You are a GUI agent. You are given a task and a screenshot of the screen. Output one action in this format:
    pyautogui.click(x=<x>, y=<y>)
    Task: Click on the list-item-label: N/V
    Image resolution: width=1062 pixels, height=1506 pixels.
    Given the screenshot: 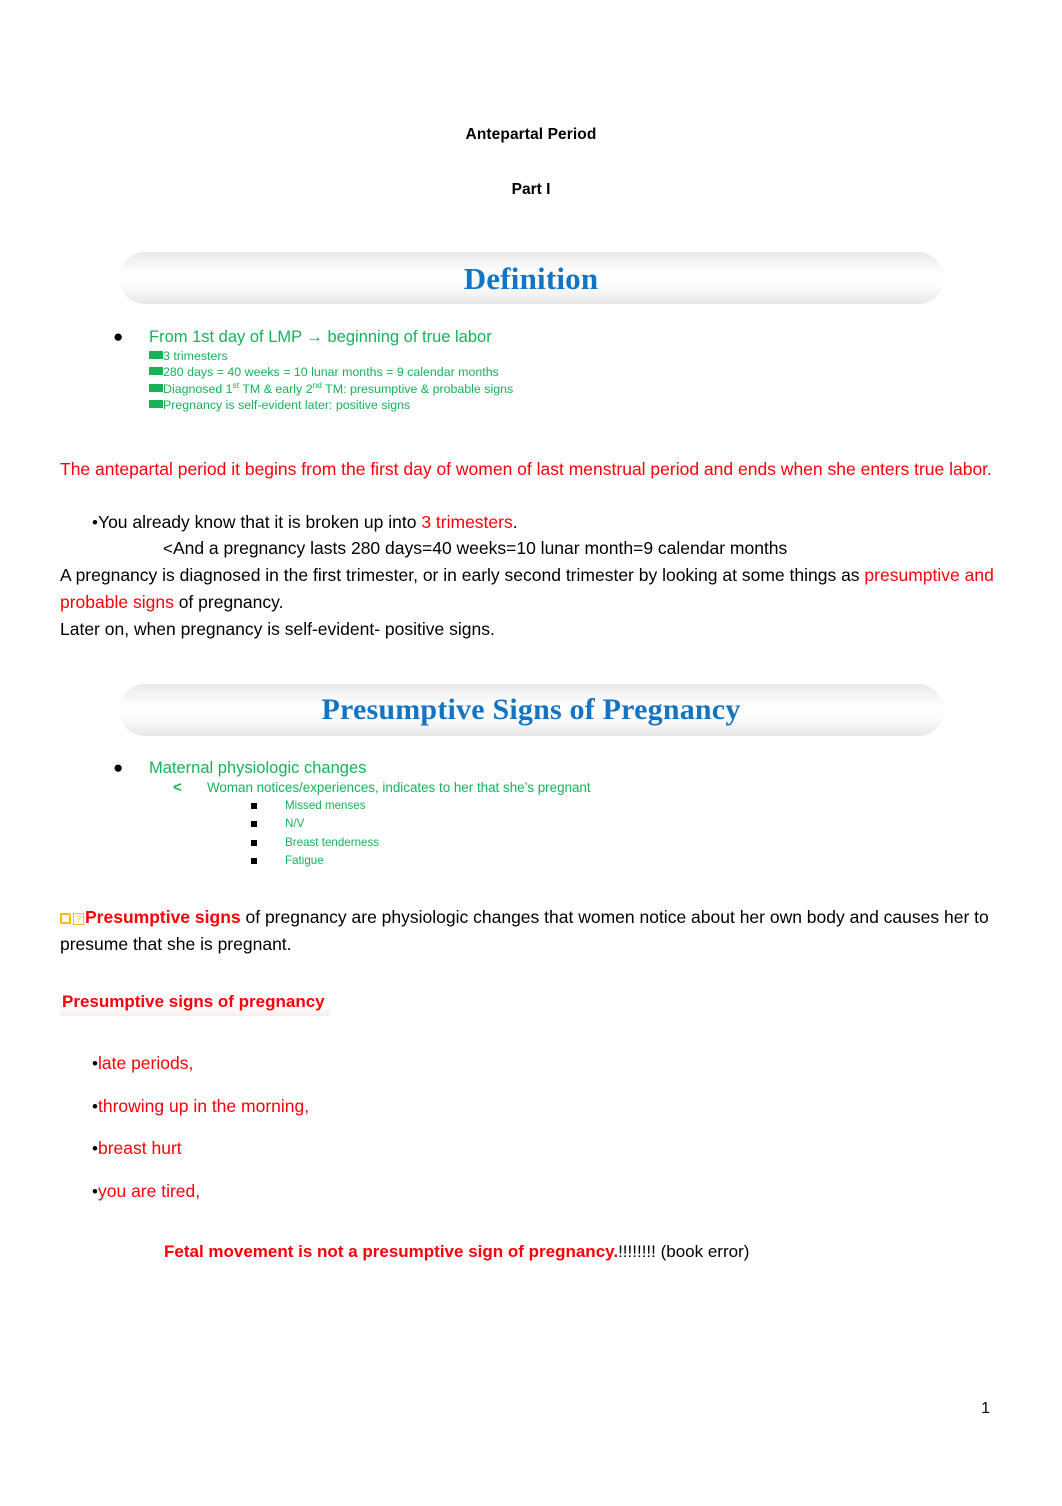 What is the action you would take?
    pyautogui.click(x=295, y=824)
    